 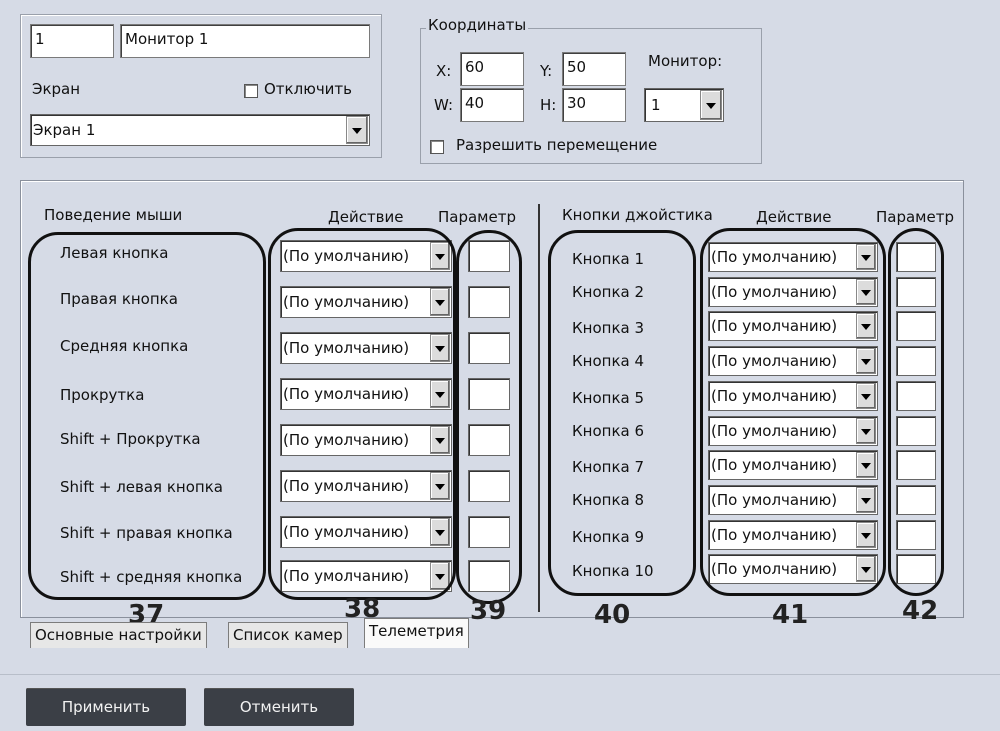 What do you see at coordinates (288, 635) in the screenshot?
I see `tab-camera-list: Список камер` at bounding box center [288, 635].